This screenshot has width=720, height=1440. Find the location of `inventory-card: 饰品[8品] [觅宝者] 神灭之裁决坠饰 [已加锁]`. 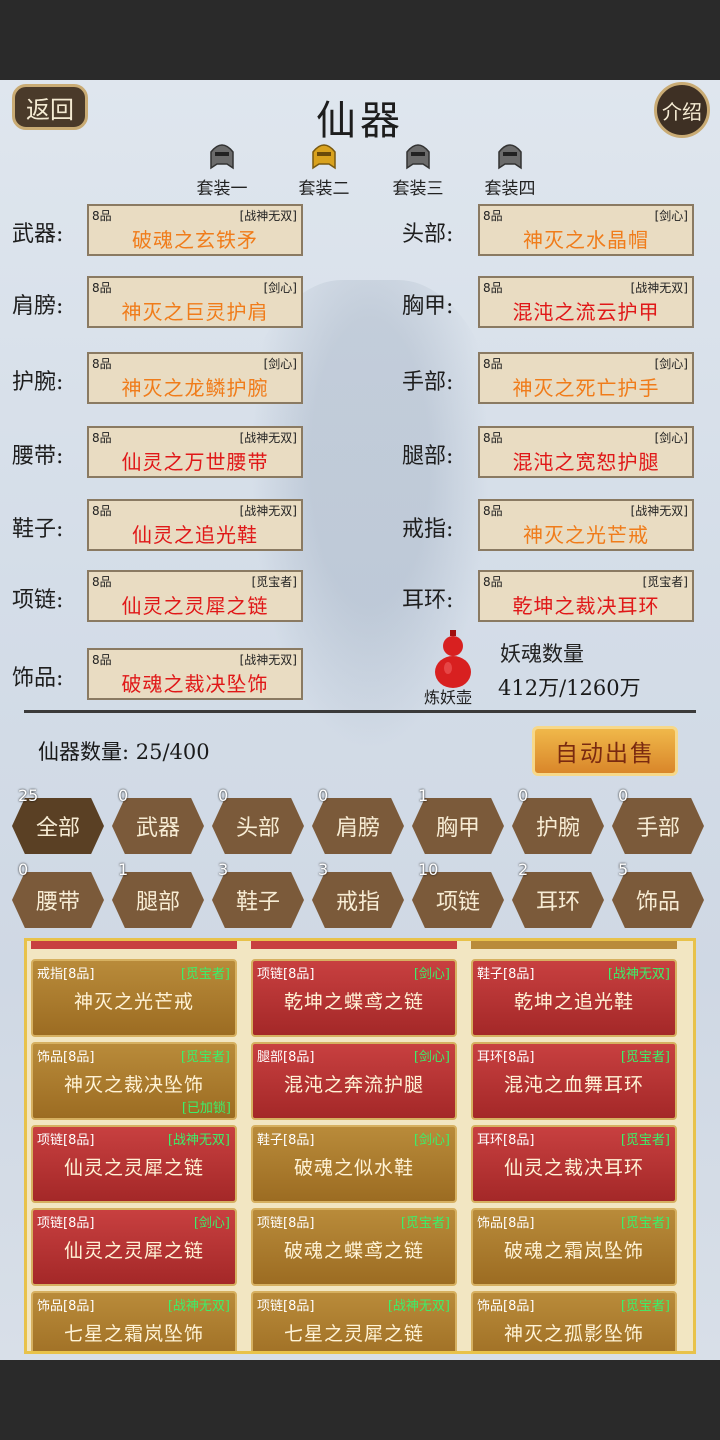

inventory-card: 饰品[8品] [觅宝者] 神灭之裁决坠饰 [已加锁] is located at coordinates (134, 1081).